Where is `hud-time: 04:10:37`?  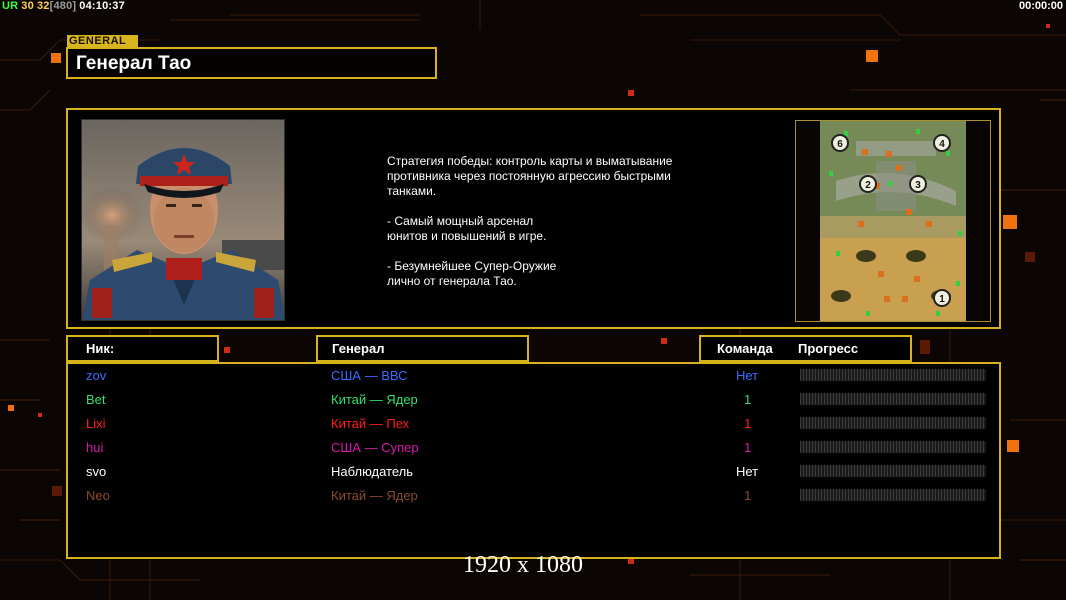
hud-time: 04:10:37 is located at coordinates (102, 6).